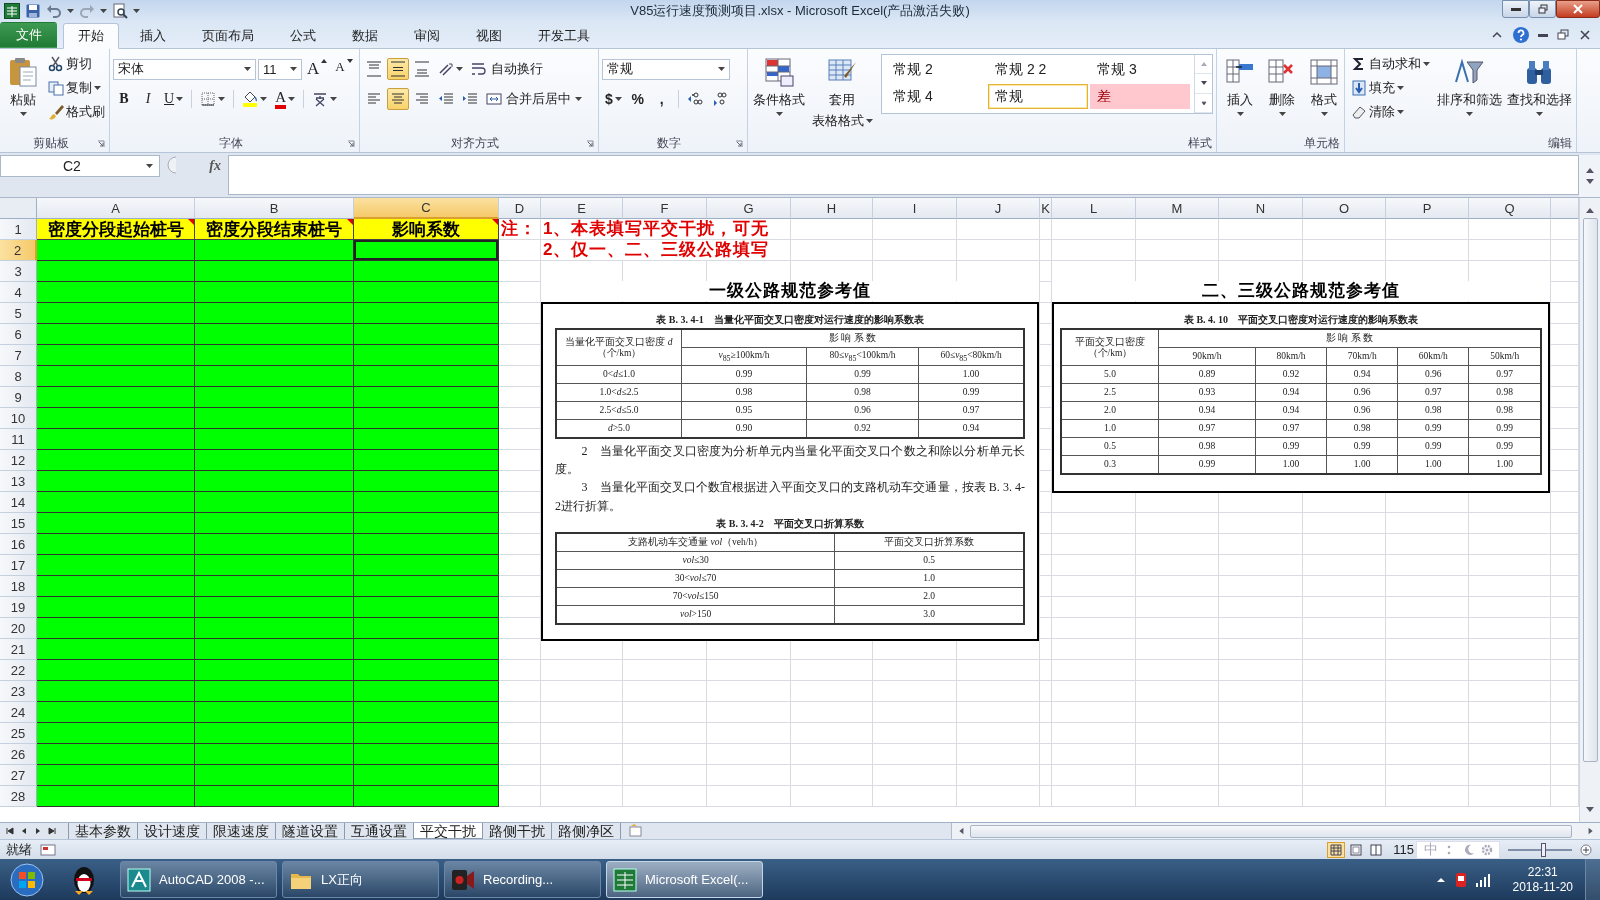  What do you see at coordinates (534, 99) in the screenshot?
I see `merge-center-button: 合并后居中` at bounding box center [534, 99].